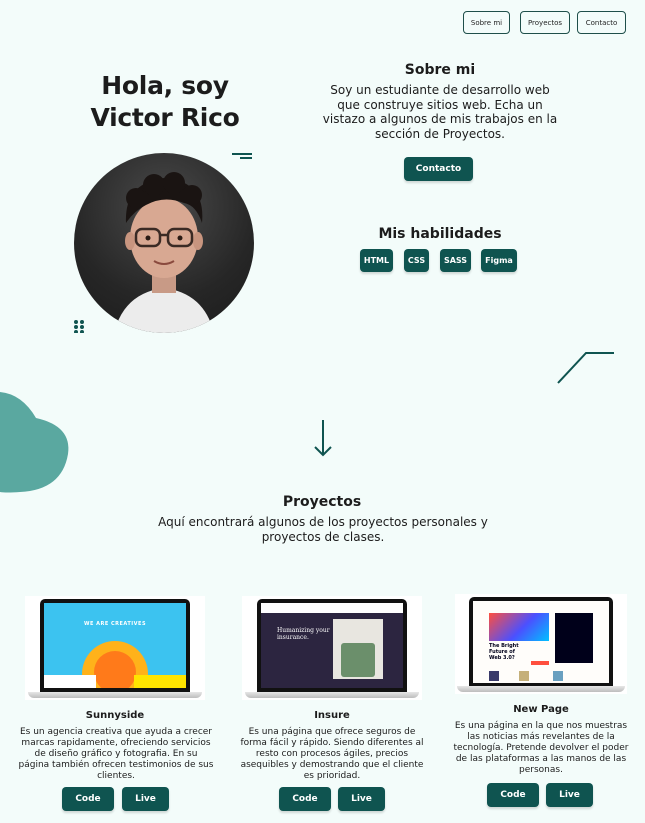 Image resolution: width=645 pixels, height=823 pixels. Describe the element at coordinates (601, 22) in the screenshot. I see `nav-contact-button: Contacto` at that location.